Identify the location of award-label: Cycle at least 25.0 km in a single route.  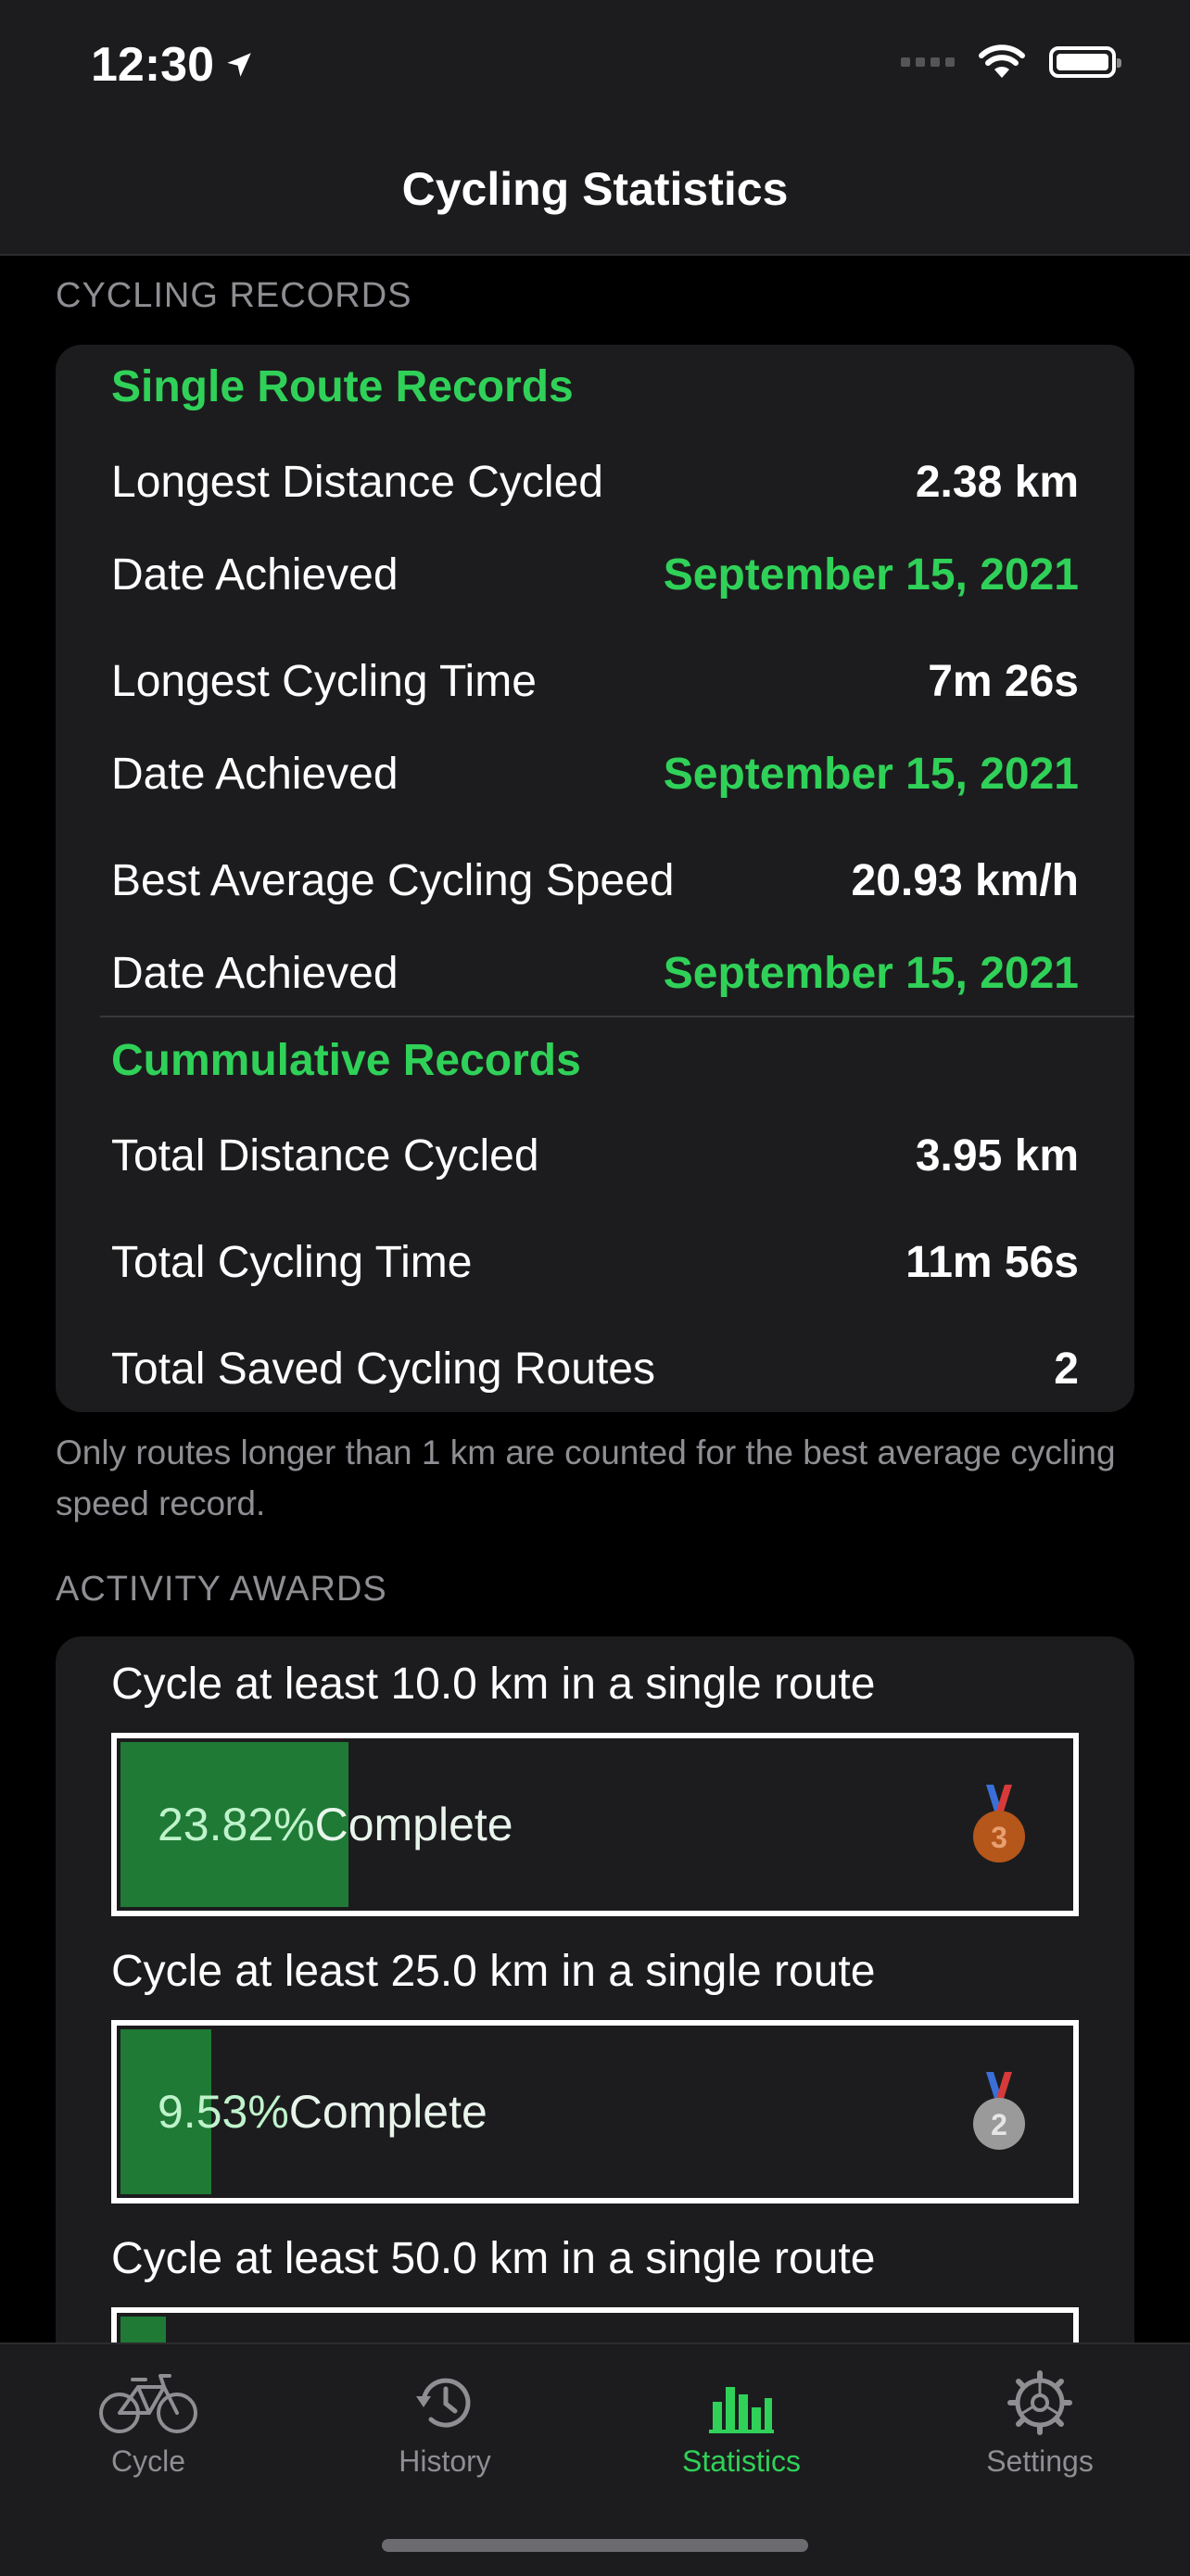
(494, 1971).